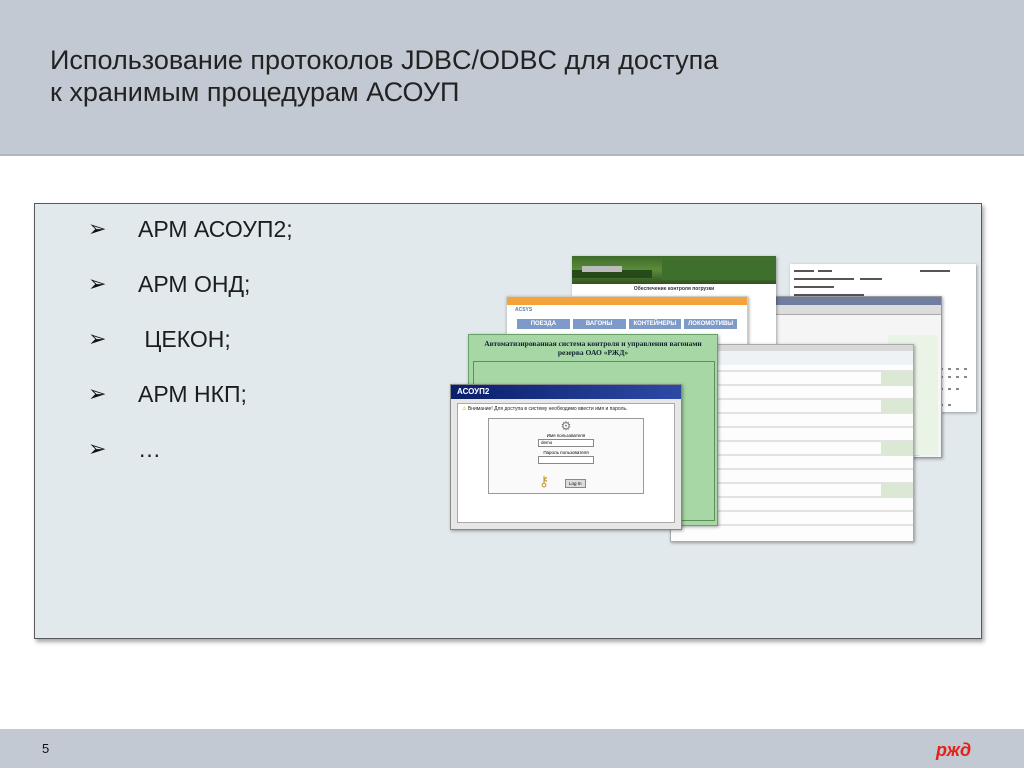  I want to click on rzd-logo-icon: ржд, so click(953, 750).